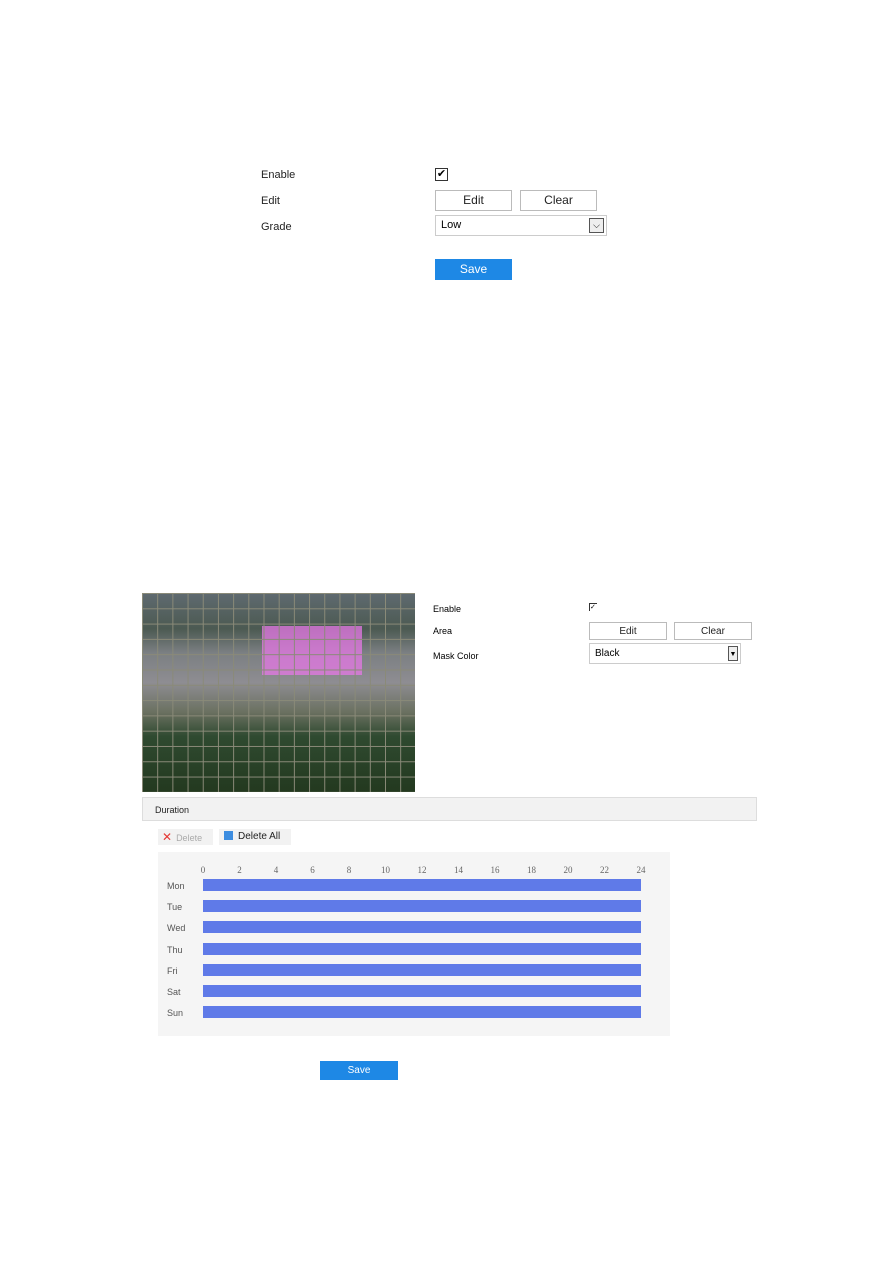  I want to click on edit-label: Edit, so click(270, 201).